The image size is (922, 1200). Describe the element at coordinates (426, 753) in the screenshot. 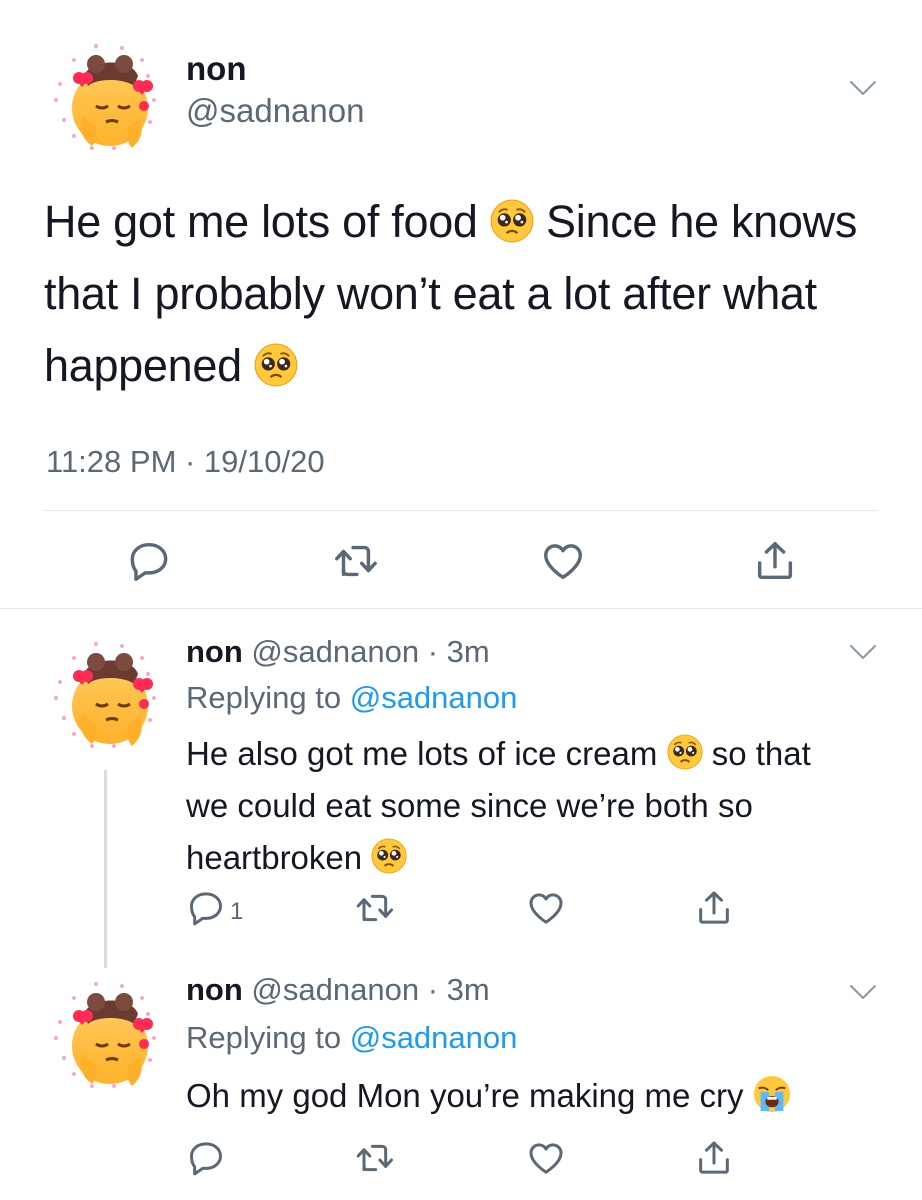

I see `tweet-text-part: He also got me lots of ice cream` at that location.